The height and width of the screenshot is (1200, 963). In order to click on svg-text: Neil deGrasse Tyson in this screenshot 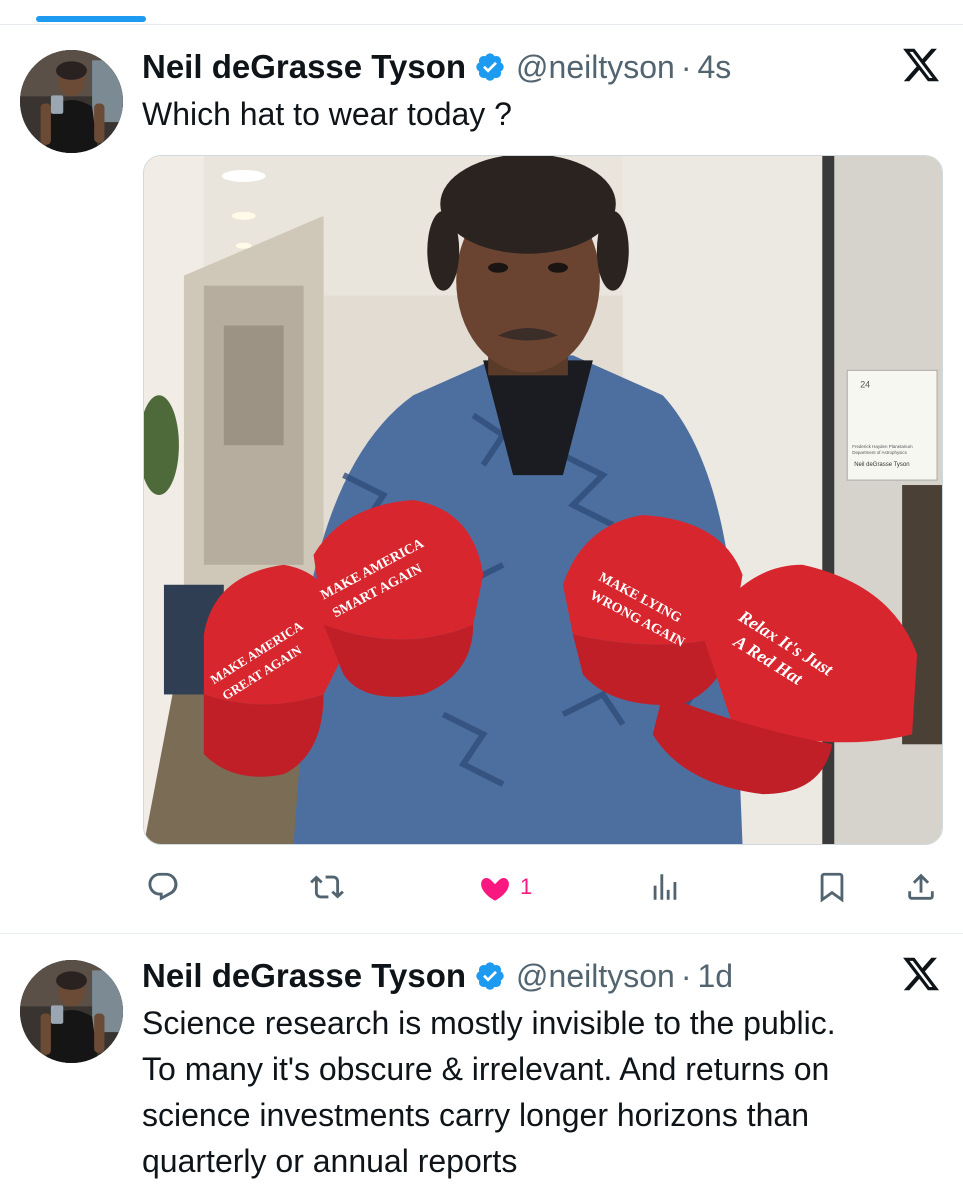, I will do `click(881, 465)`.